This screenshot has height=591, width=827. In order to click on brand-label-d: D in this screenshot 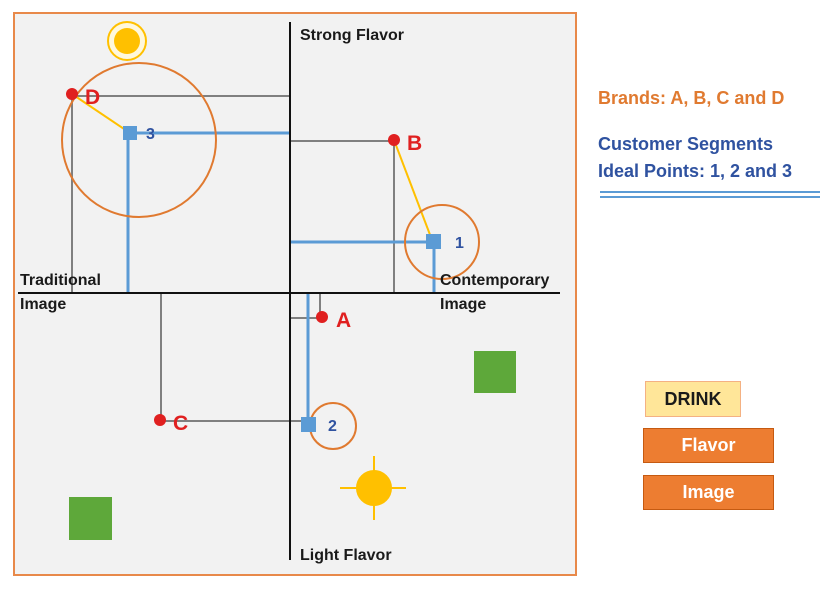, I will do `click(92, 97)`.